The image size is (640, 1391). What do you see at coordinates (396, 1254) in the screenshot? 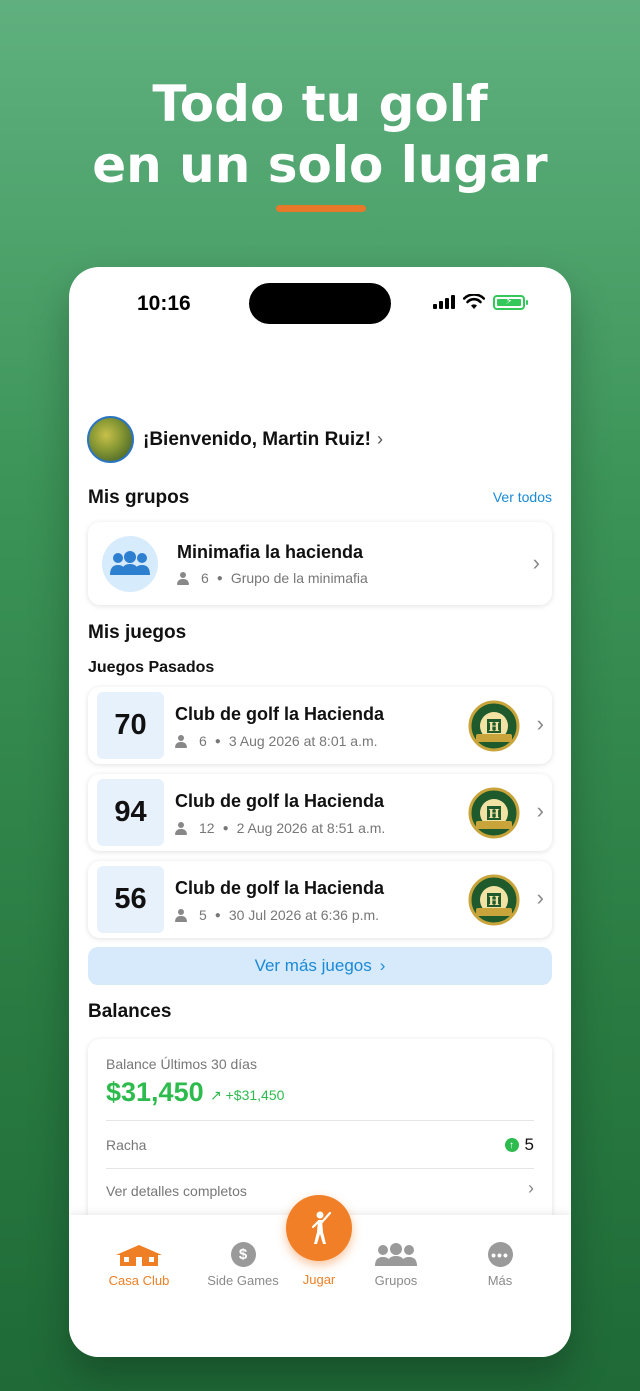
I see `people-icon` at bounding box center [396, 1254].